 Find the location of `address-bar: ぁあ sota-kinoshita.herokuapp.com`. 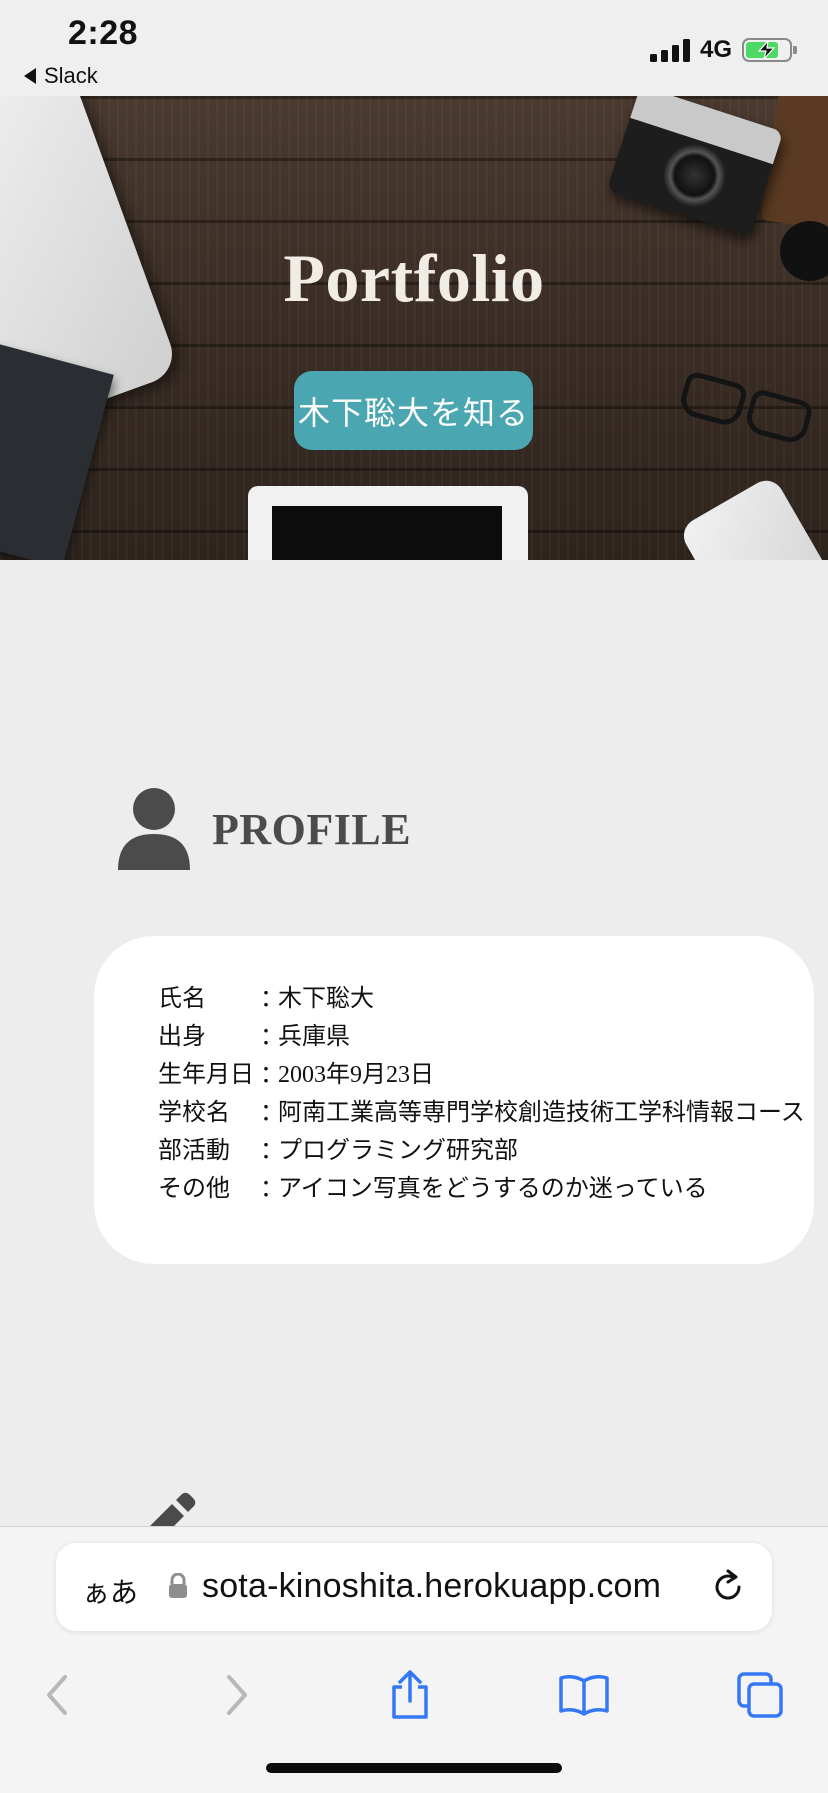

address-bar: ぁあ sota-kinoshita.herokuapp.com is located at coordinates (414, 1587).